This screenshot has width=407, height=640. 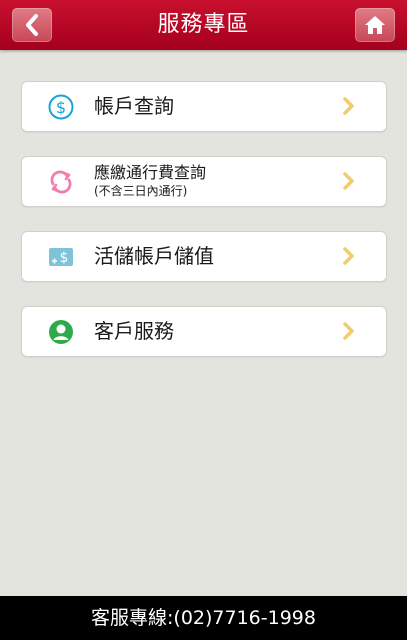 I want to click on refresh-arrows-icon, so click(x=61, y=182).